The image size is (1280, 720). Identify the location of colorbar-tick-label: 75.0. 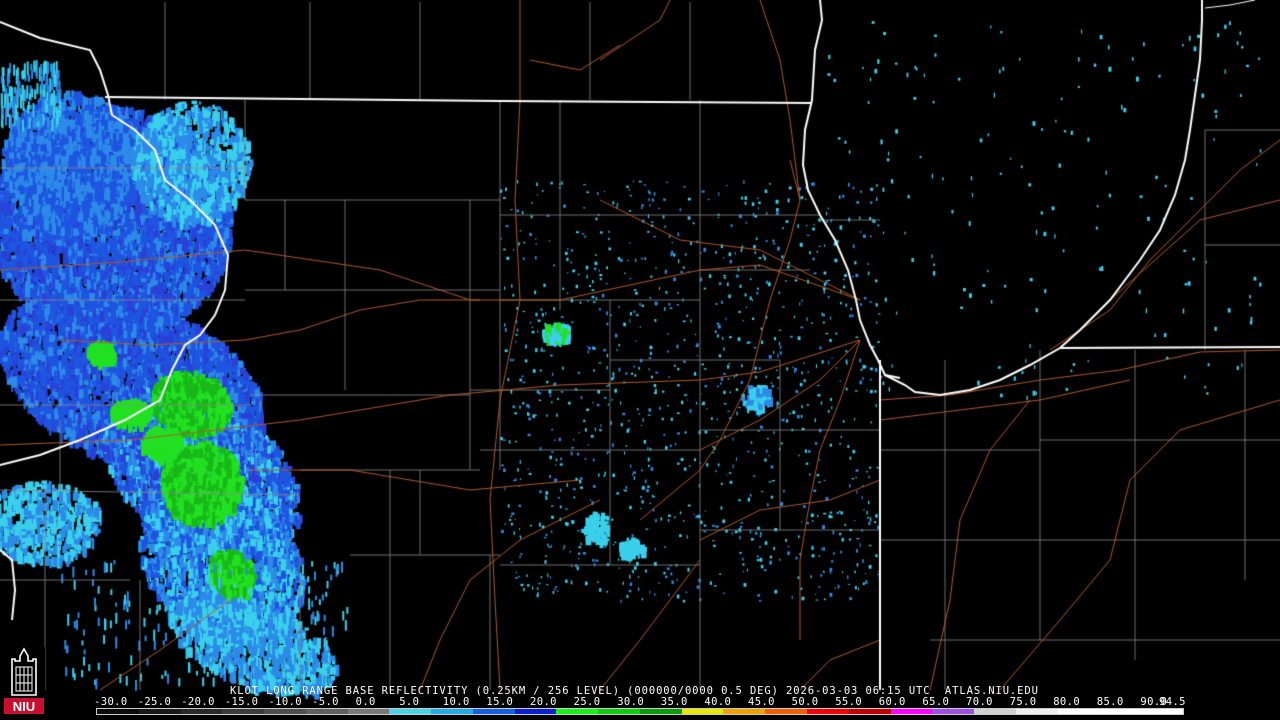
(1023, 702).